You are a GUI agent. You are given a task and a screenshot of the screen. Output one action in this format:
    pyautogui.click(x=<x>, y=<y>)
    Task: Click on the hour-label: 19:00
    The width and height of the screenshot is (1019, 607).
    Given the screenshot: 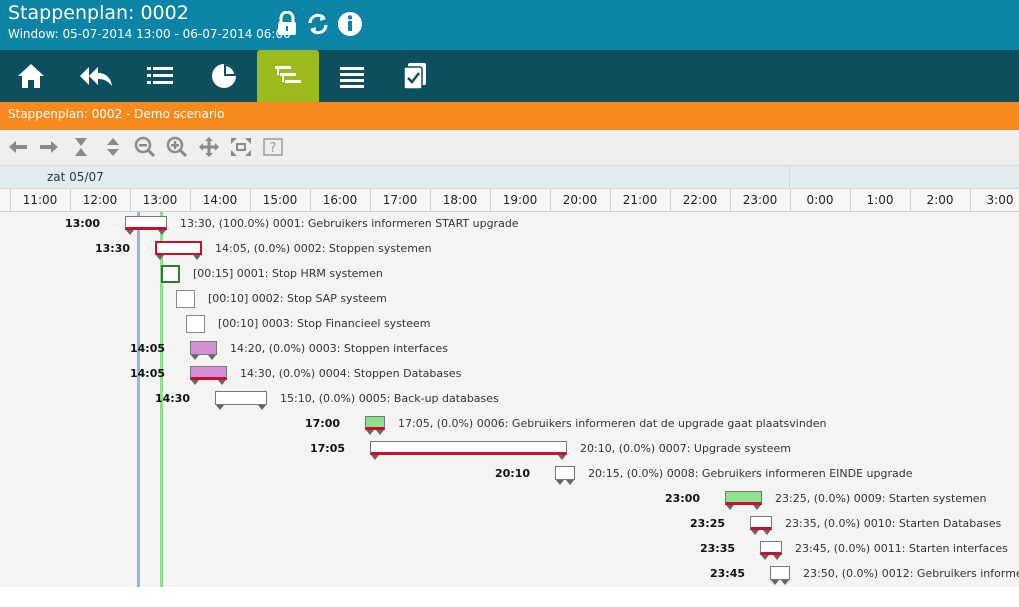 What is the action you would take?
    pyautogui.click(x=520, y=200)
    